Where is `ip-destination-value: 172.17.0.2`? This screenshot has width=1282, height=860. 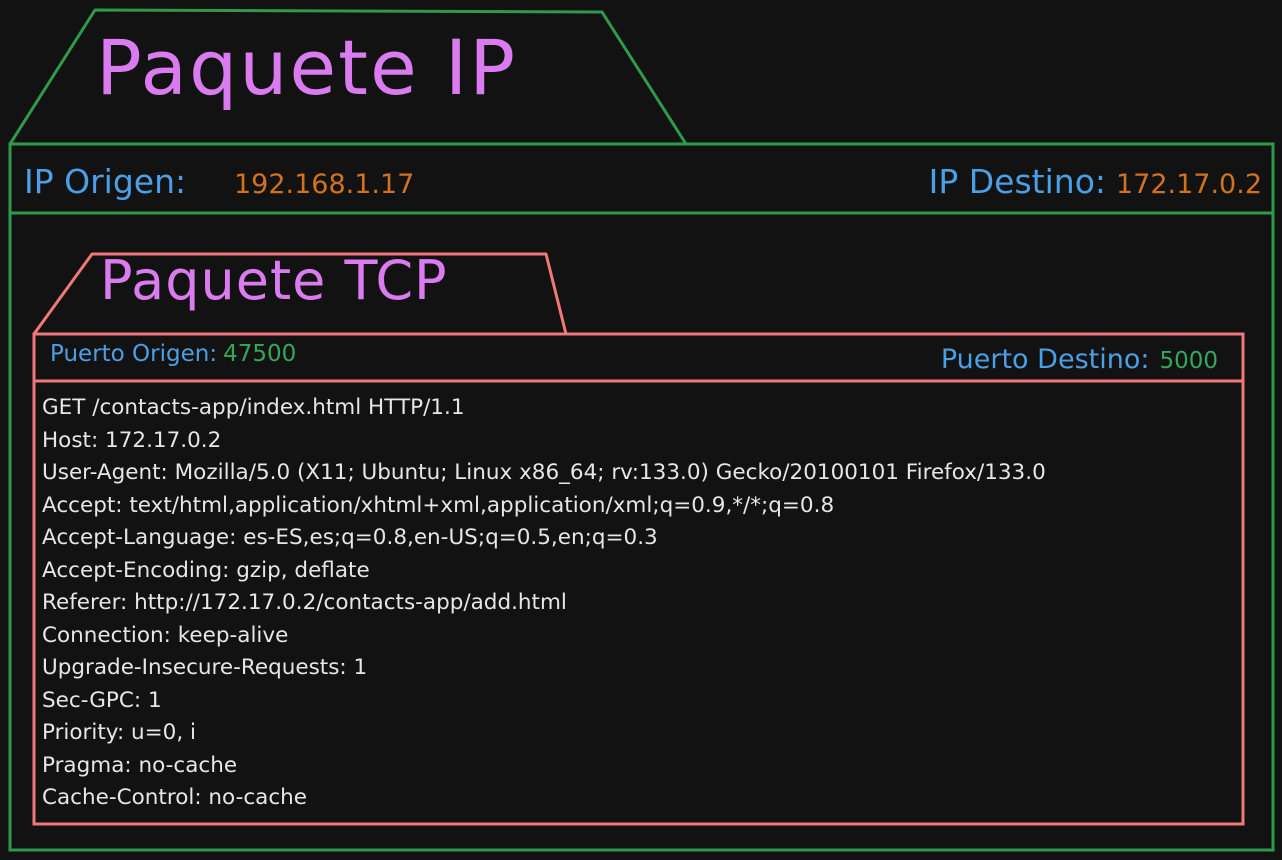 ip-destination-value: 172.17.0.2 is located at coordinates (1189, 184).